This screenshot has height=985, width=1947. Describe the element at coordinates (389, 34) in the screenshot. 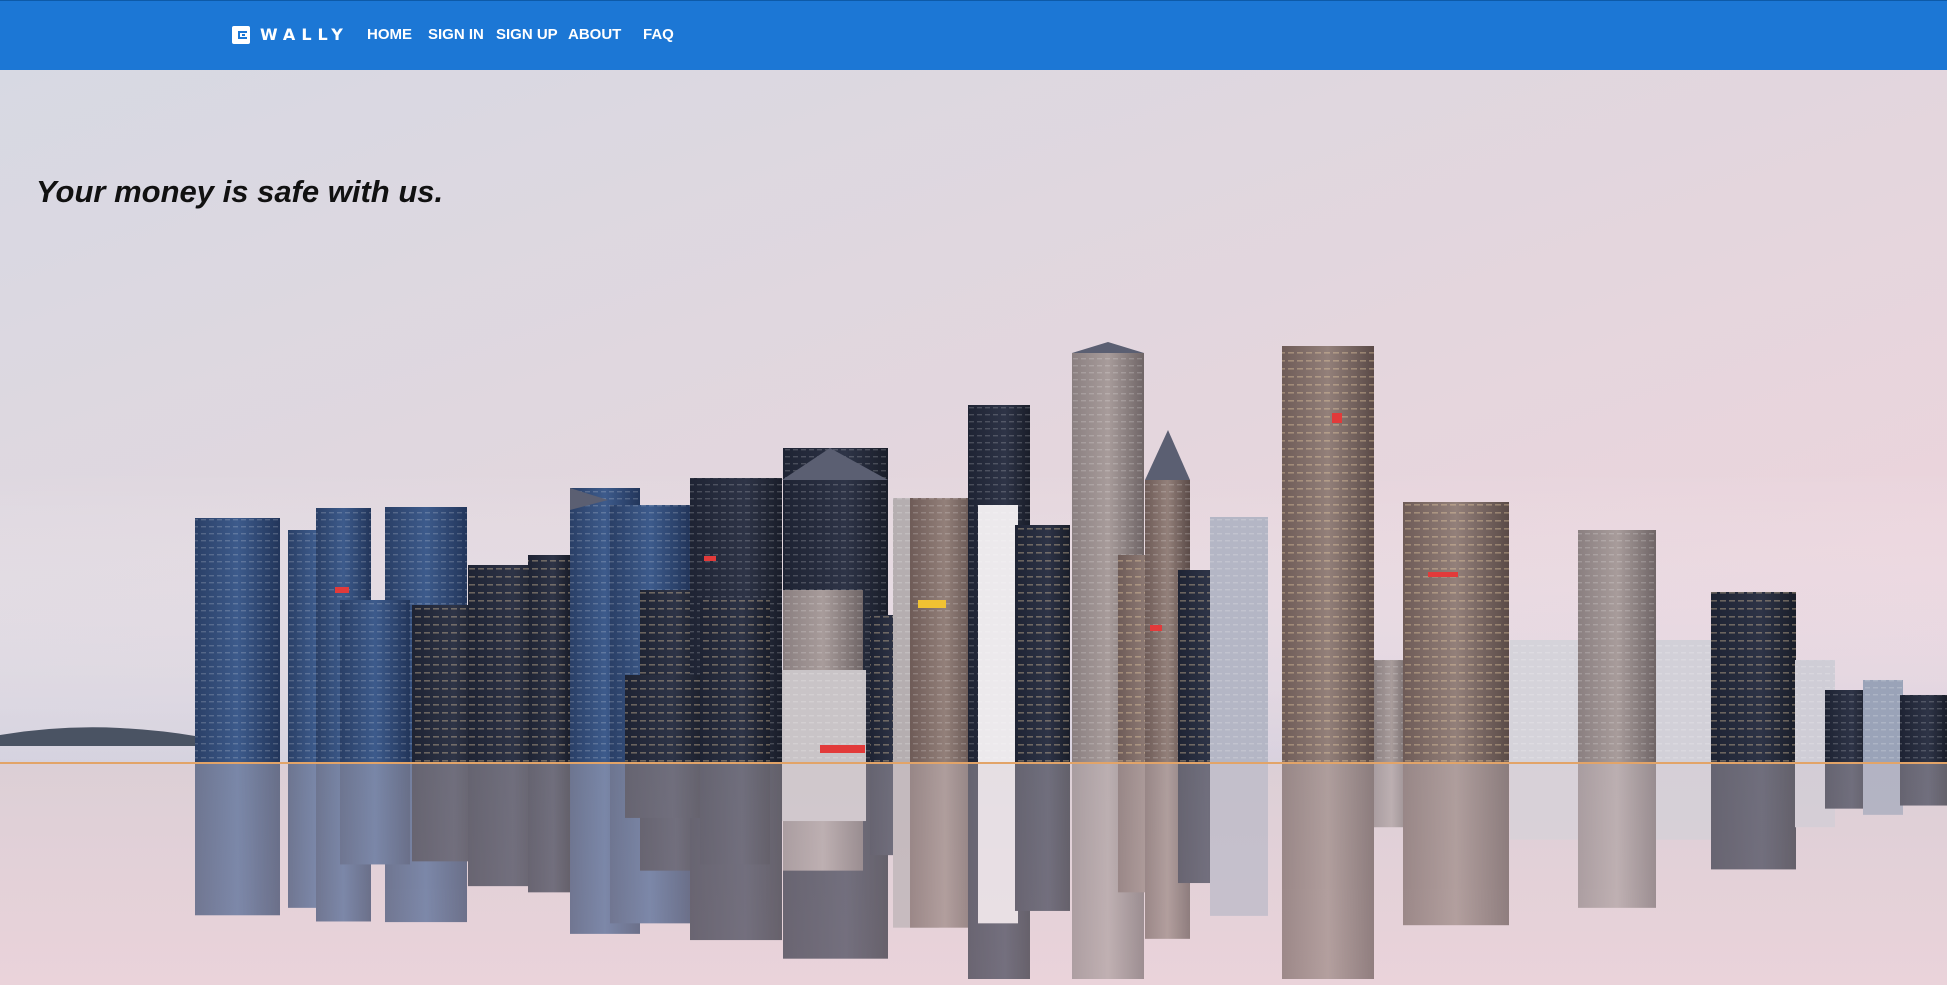

I see `nav-home-link: HOME` at that location.